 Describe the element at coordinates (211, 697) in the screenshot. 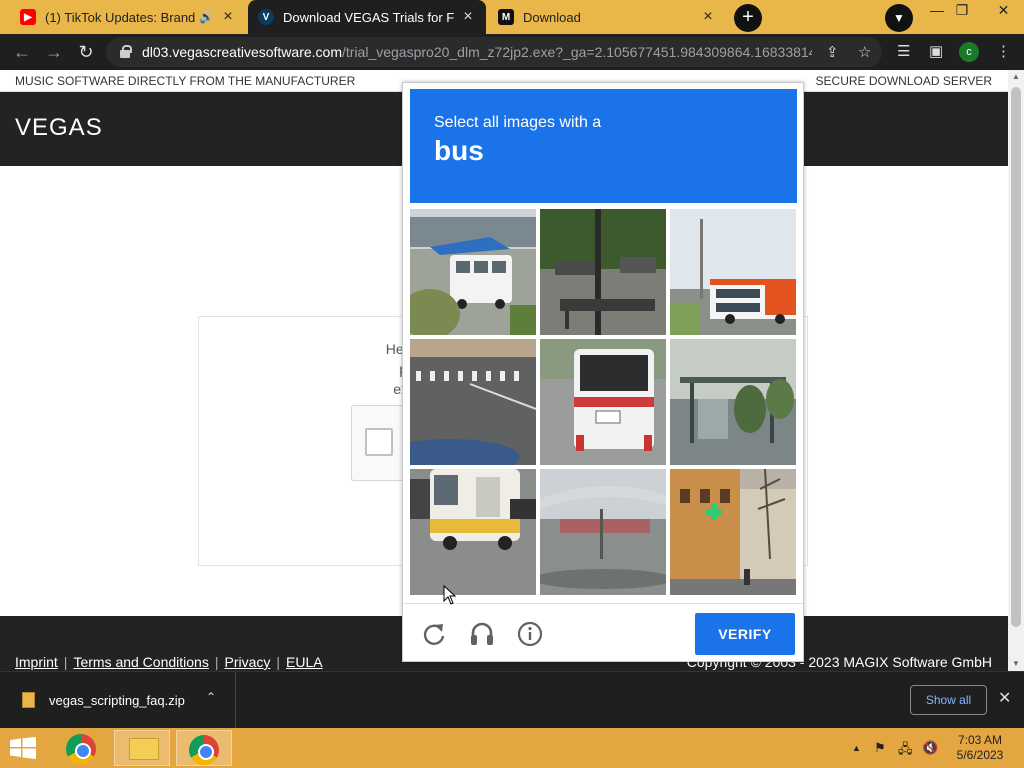

I see `chevron-up-icon: ⌃` at that location.